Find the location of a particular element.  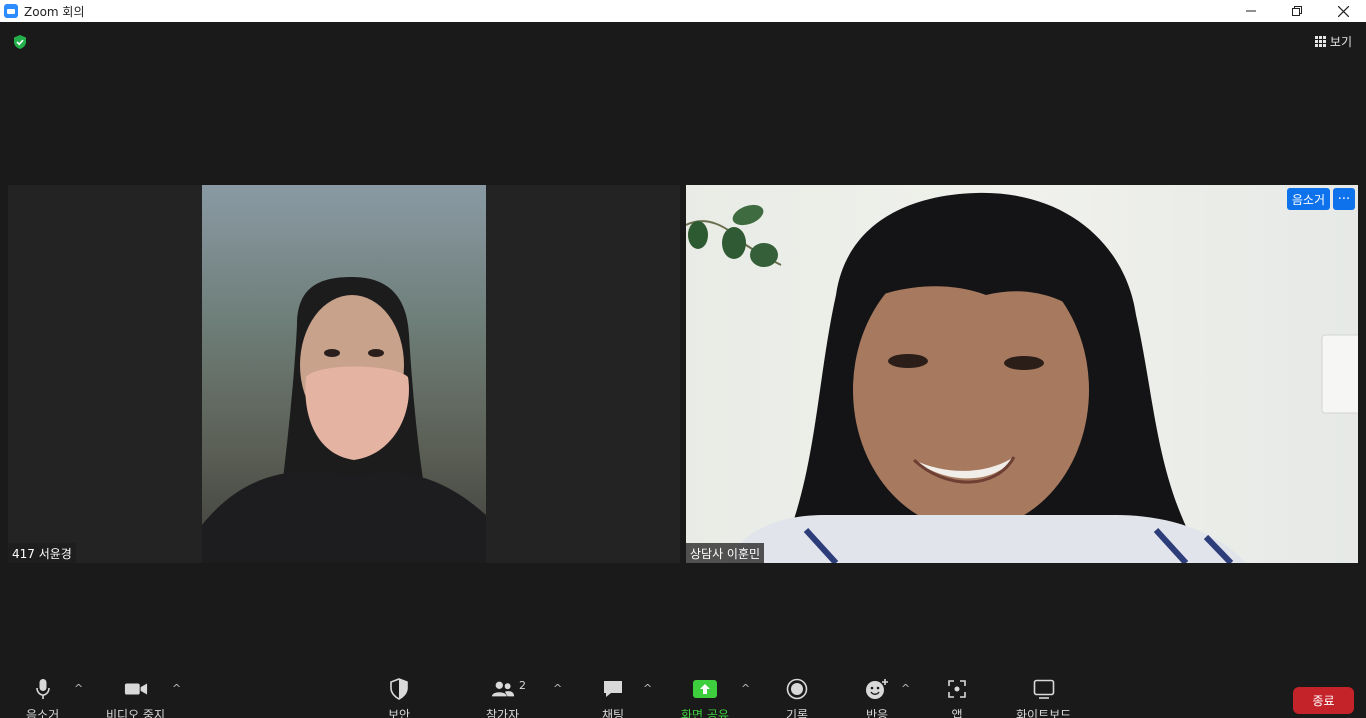

record-label: 기록 is located at coordinates (797, 713).